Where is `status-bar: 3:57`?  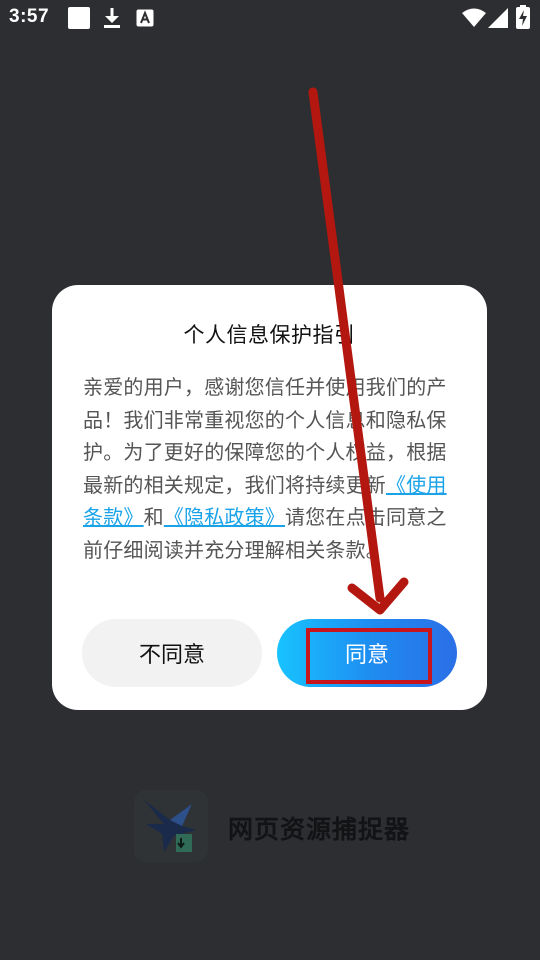
status-bar: 3:57 is located at coordinates (270, 18).